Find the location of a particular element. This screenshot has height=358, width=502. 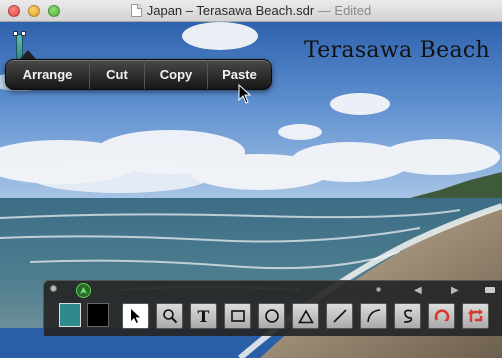

flip-tool is located at coordinates (475, 316).